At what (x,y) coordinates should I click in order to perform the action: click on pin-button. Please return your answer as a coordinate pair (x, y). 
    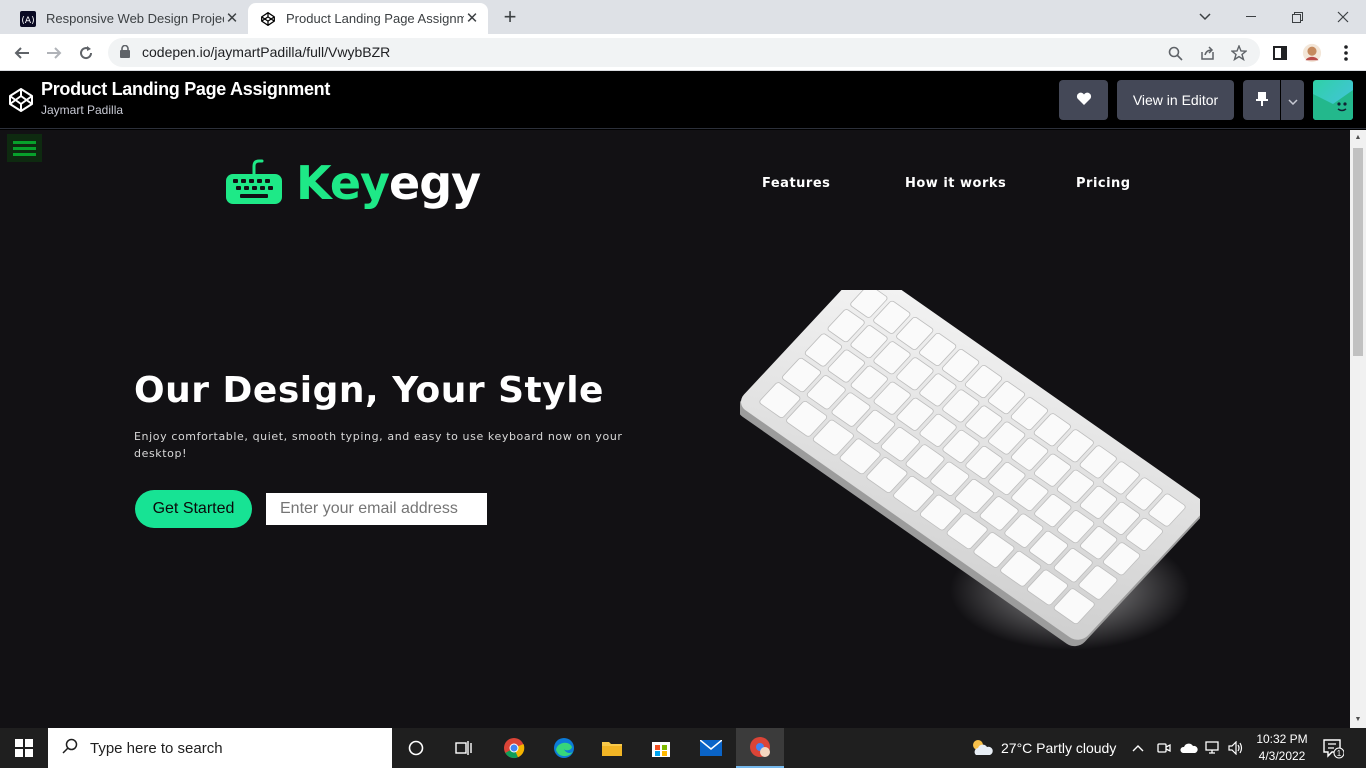
    Looking at the image, I should click on (1261, 100).